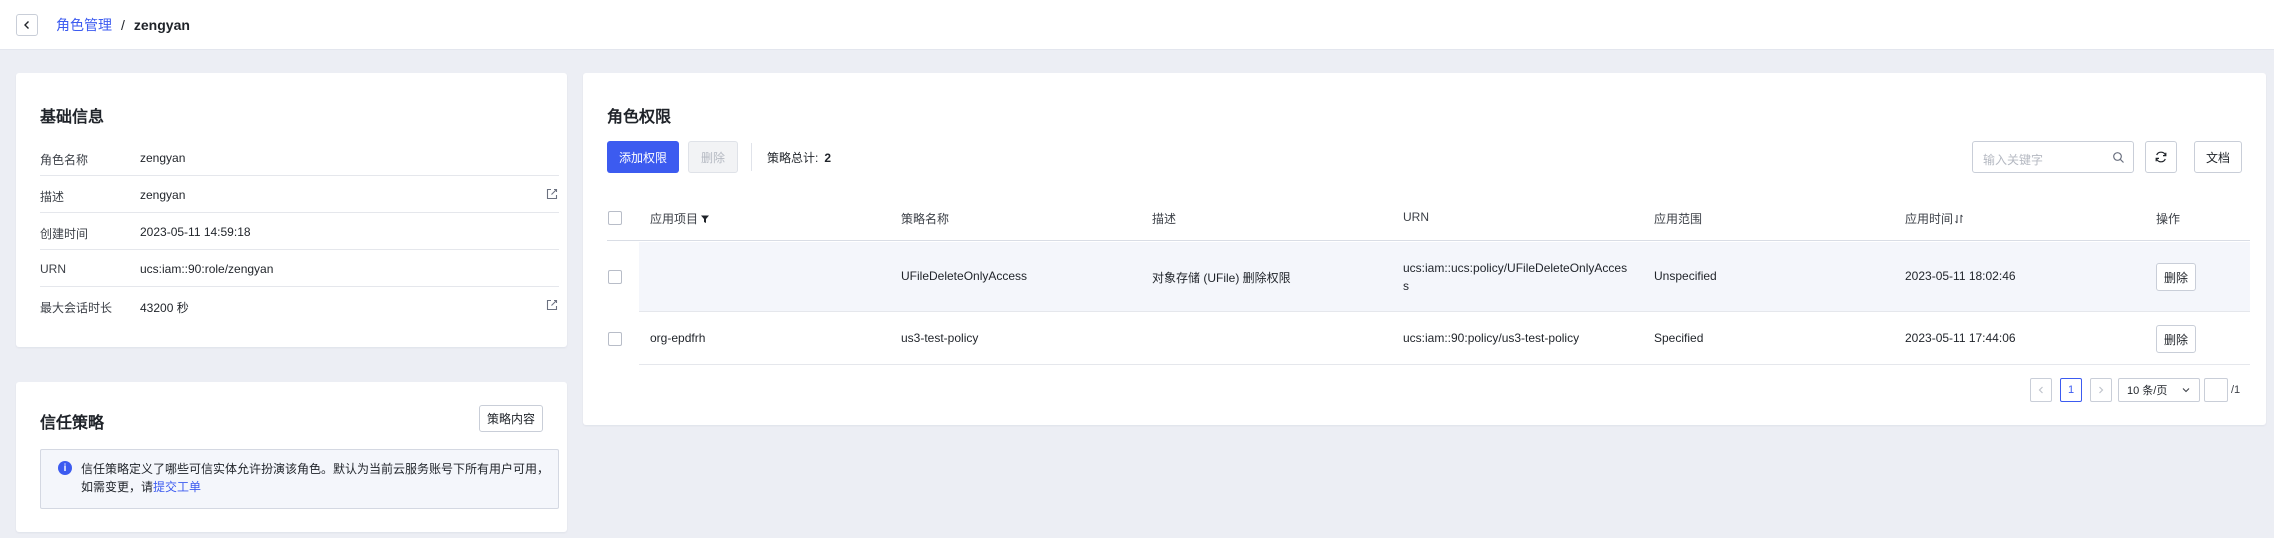  What do you see at coordinates (793, 158) in the screenshot?
I see `policy-total-label: 策略总计:` at bounding box center [793, 158].